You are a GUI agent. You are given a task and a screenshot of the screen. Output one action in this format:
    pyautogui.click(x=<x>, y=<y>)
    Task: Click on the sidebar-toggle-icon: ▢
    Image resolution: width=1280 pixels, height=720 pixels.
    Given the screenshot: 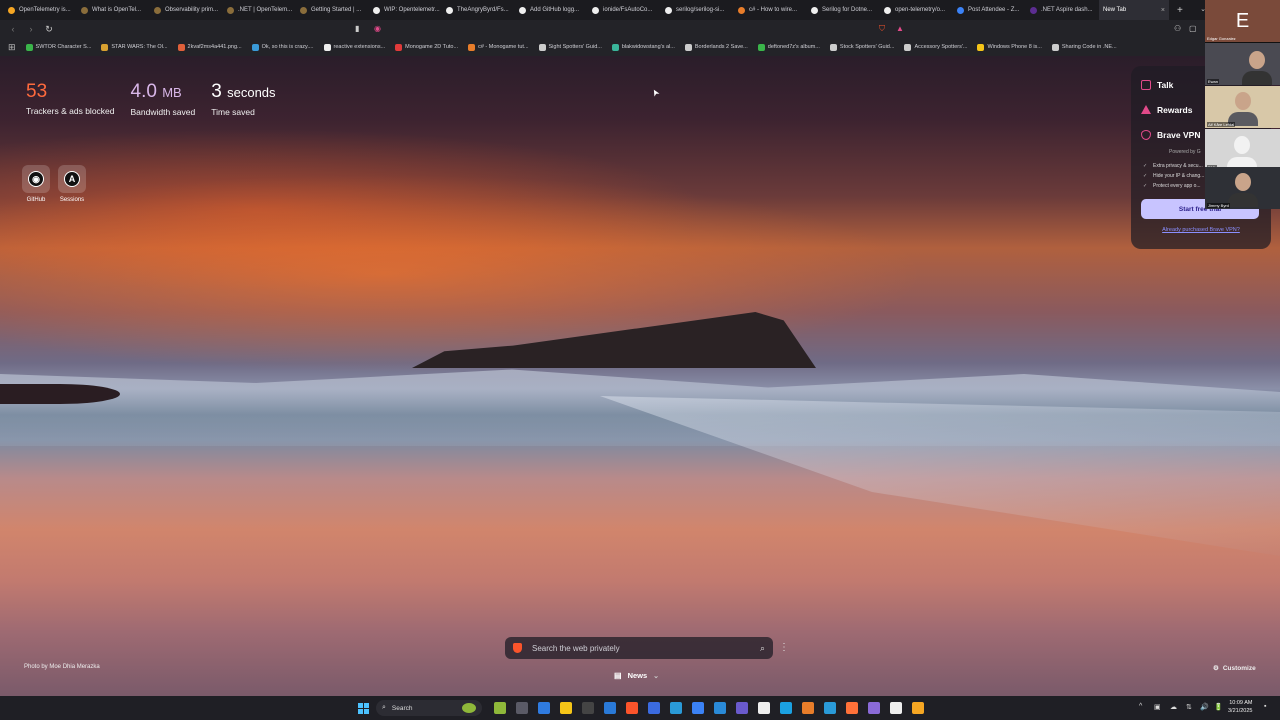 What is the action you would take?
    pyautogui.click(x=1193, y=28)
    